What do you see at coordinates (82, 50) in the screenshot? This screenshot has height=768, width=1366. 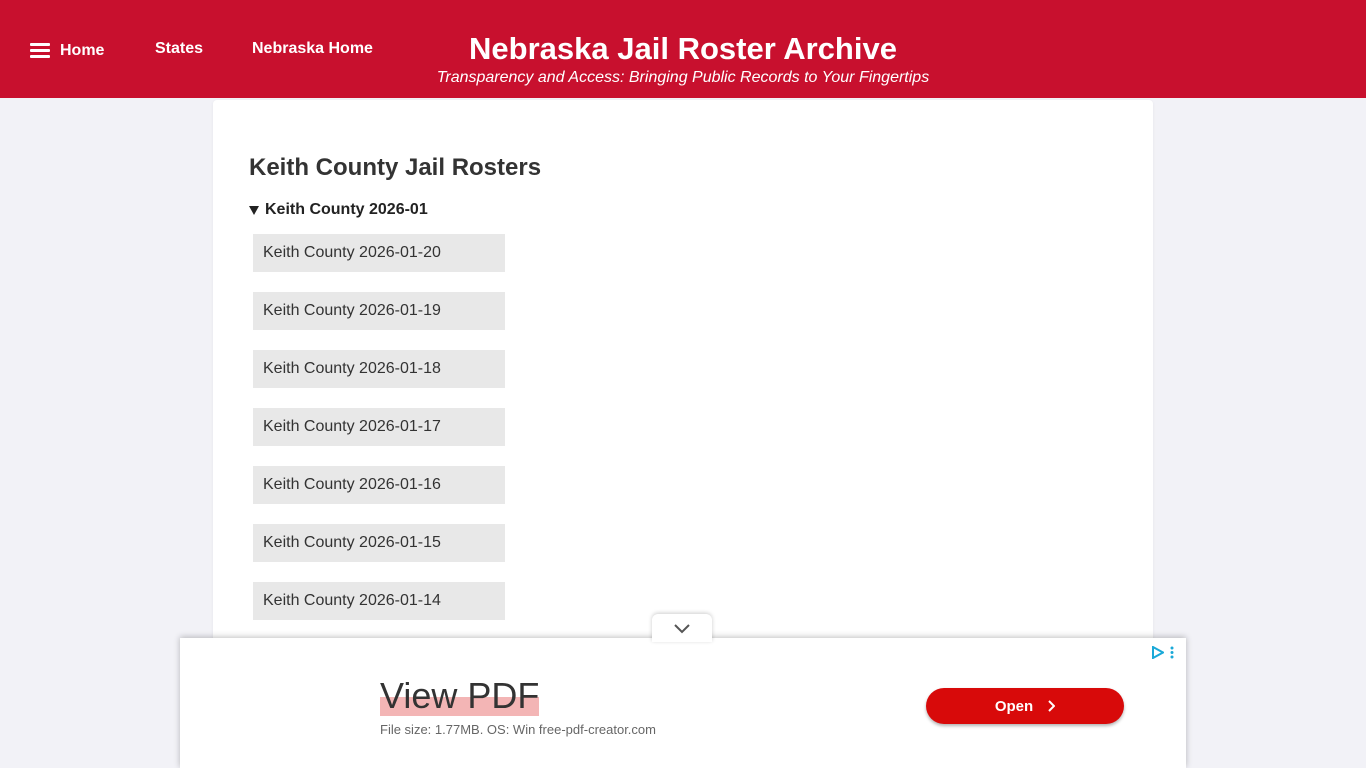 I see `nav-home-label: Home` at bounding box center [82, 50].